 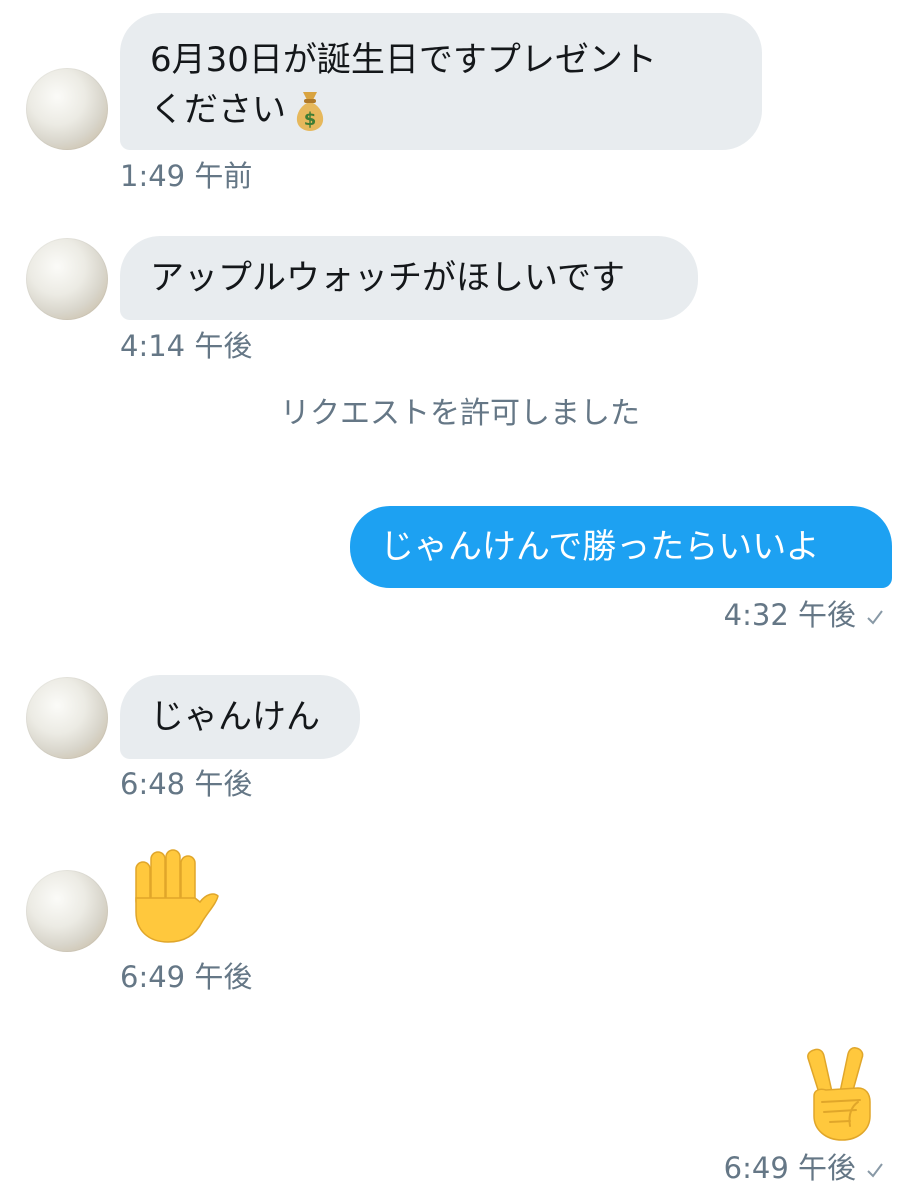 What do you see at coordinates (789, 615) in the screenshot?
I see `message-timestamp: 4:32 午後` at bounding box center [789, 615].